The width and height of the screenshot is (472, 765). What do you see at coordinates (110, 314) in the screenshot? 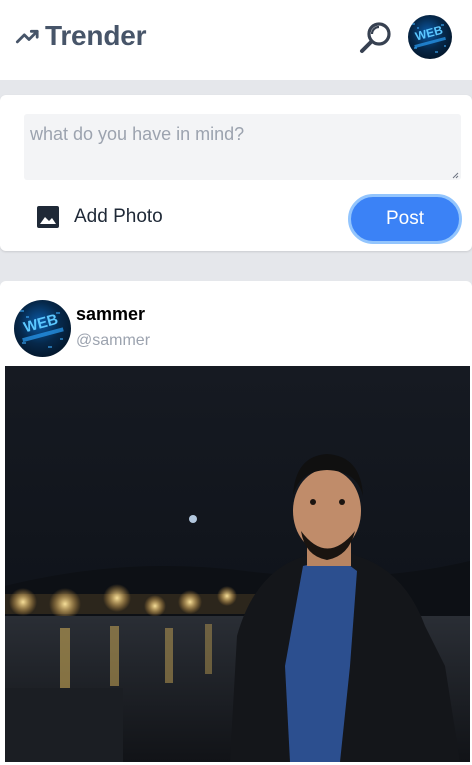
I see `post-author-name: sammer` at bounding box center [110, 314].